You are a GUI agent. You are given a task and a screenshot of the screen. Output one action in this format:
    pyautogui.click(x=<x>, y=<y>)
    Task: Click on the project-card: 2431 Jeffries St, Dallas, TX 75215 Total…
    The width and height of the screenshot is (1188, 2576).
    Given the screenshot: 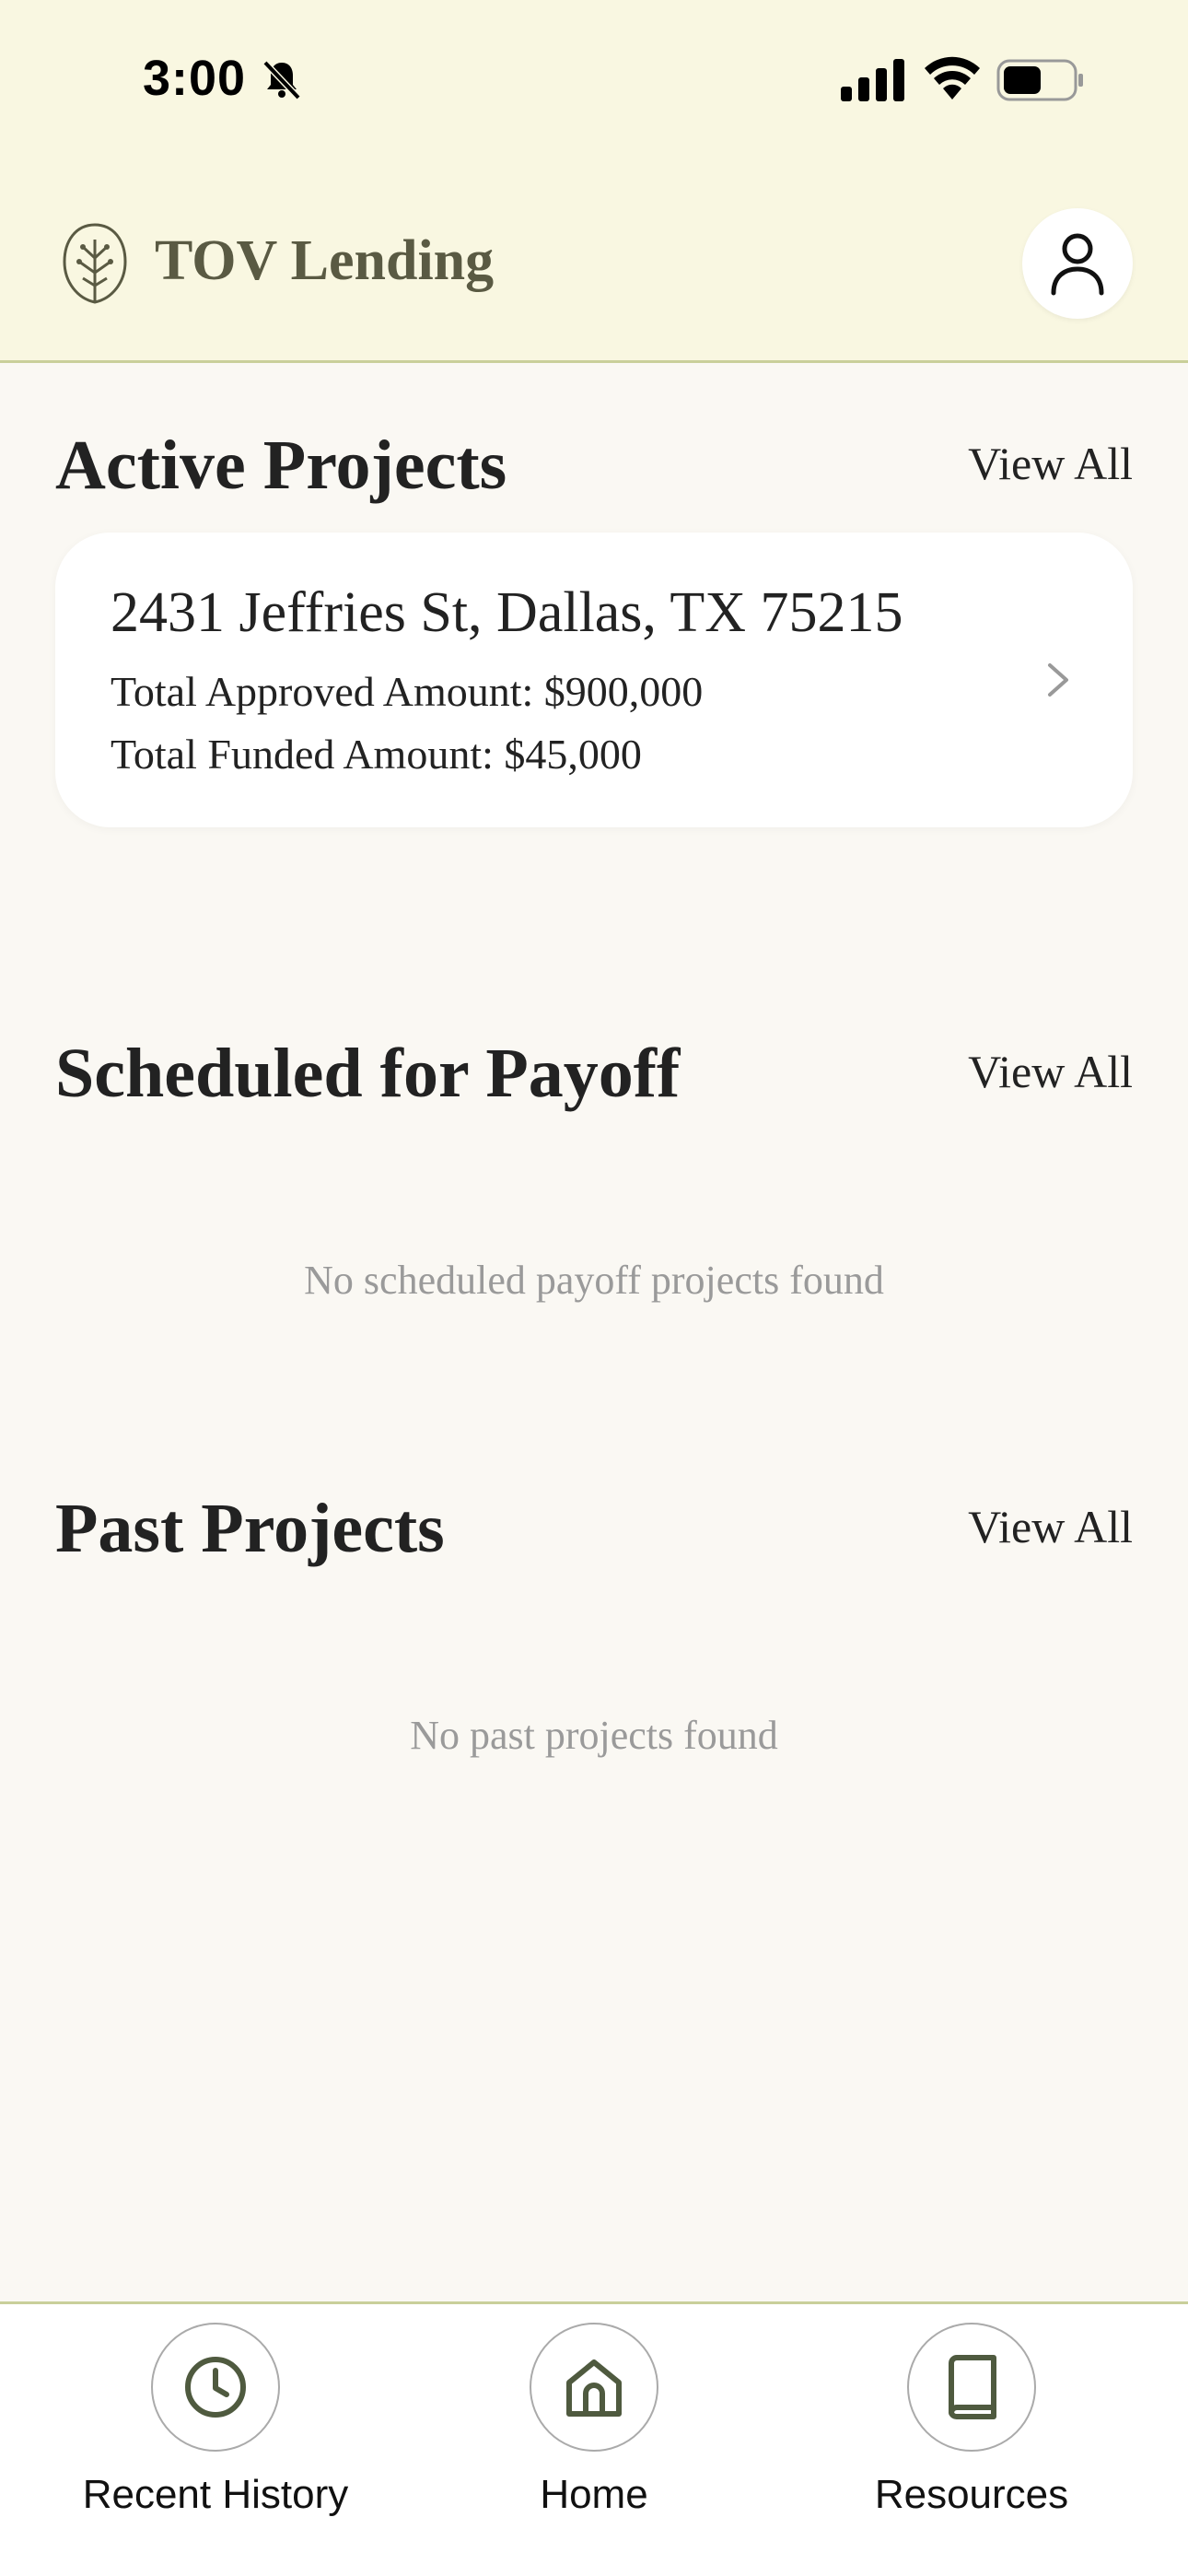 What is the action you would take?
    pyautogui.click(x=594, y=680)
    